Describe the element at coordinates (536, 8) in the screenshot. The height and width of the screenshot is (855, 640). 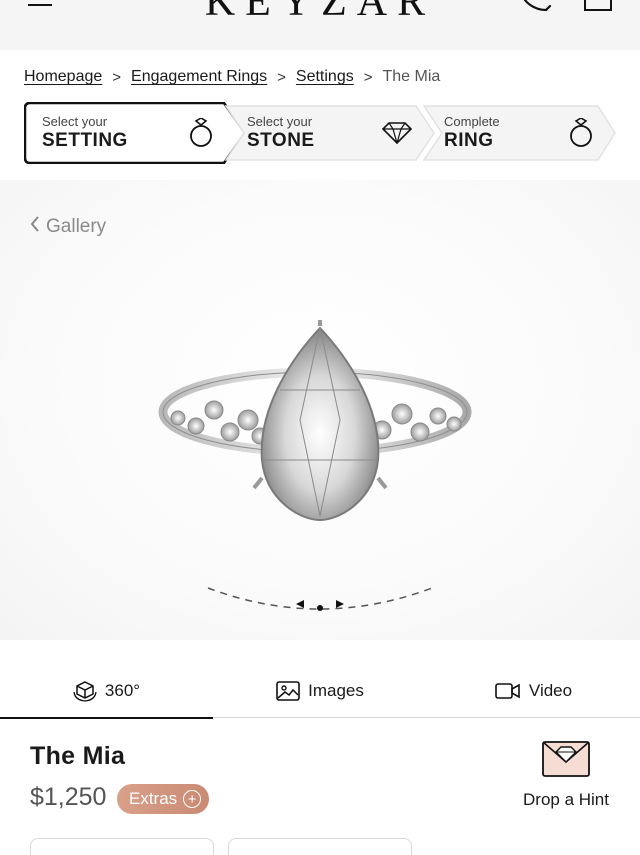
I see `phone-icon` at that location.